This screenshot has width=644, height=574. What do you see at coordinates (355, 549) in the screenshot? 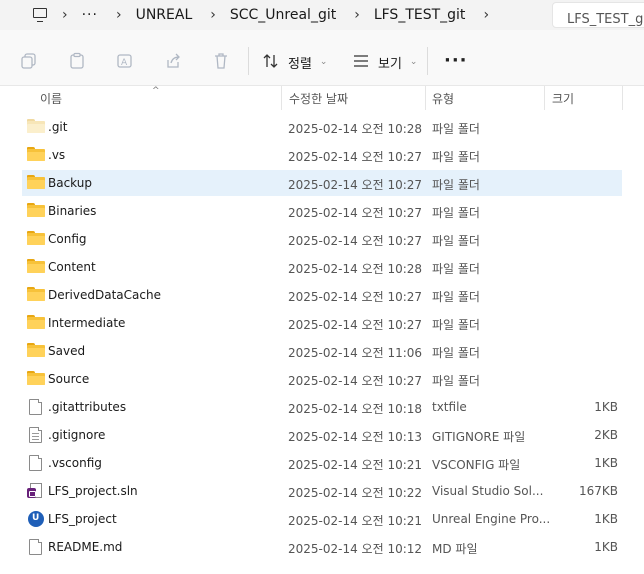
I see `file-date-modified: 2025-02-14 오전 10:12` at bounding box center [355, 549].